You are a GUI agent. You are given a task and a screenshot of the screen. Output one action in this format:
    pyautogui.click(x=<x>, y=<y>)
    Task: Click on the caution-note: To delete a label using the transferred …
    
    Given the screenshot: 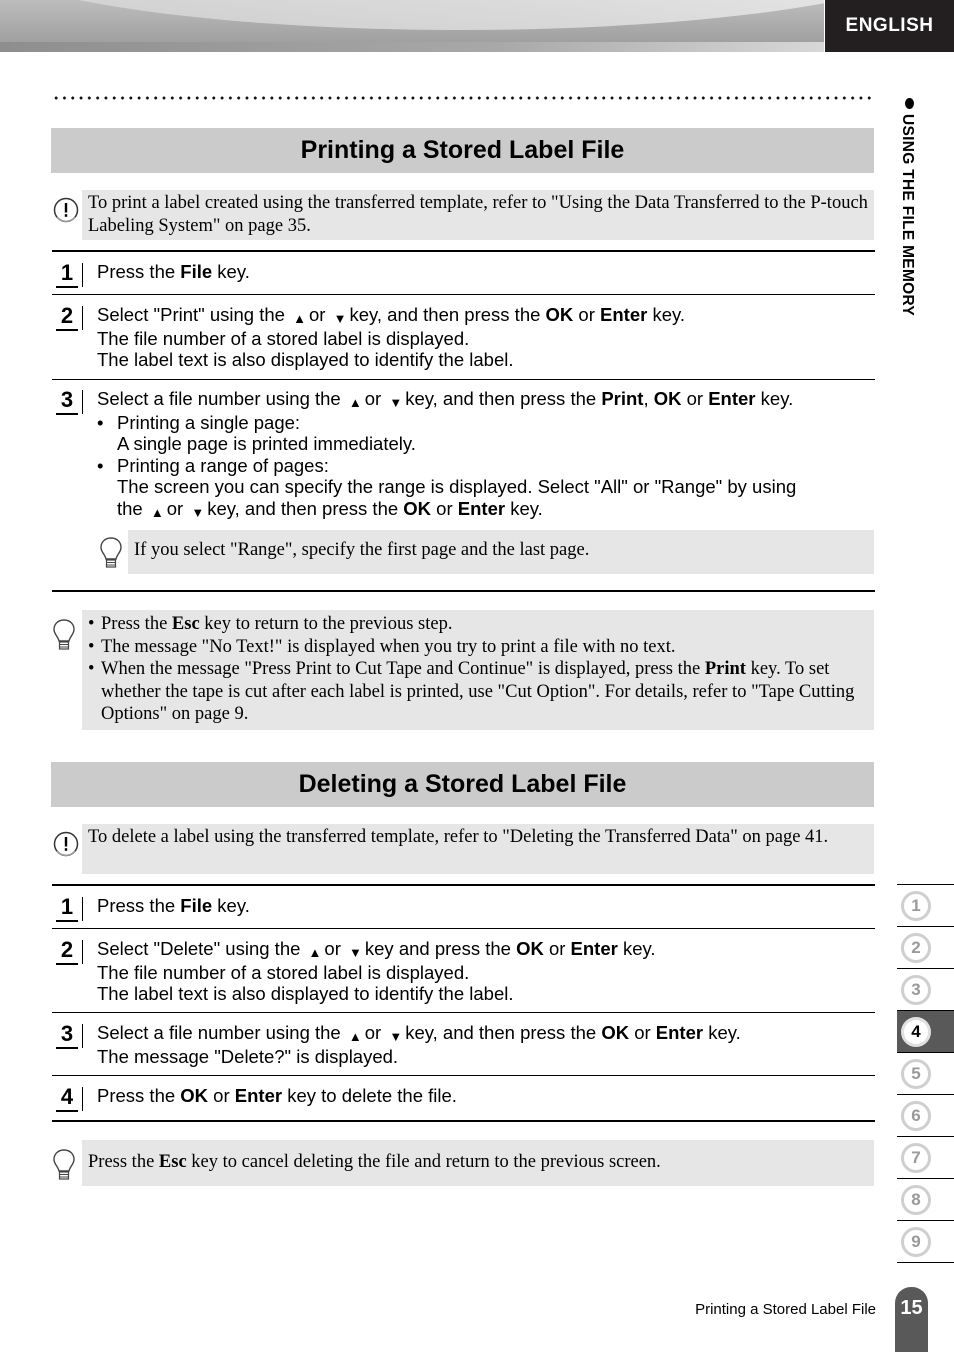 What is the action you would take?
    pyautogui.click(x=478, y=849)
    